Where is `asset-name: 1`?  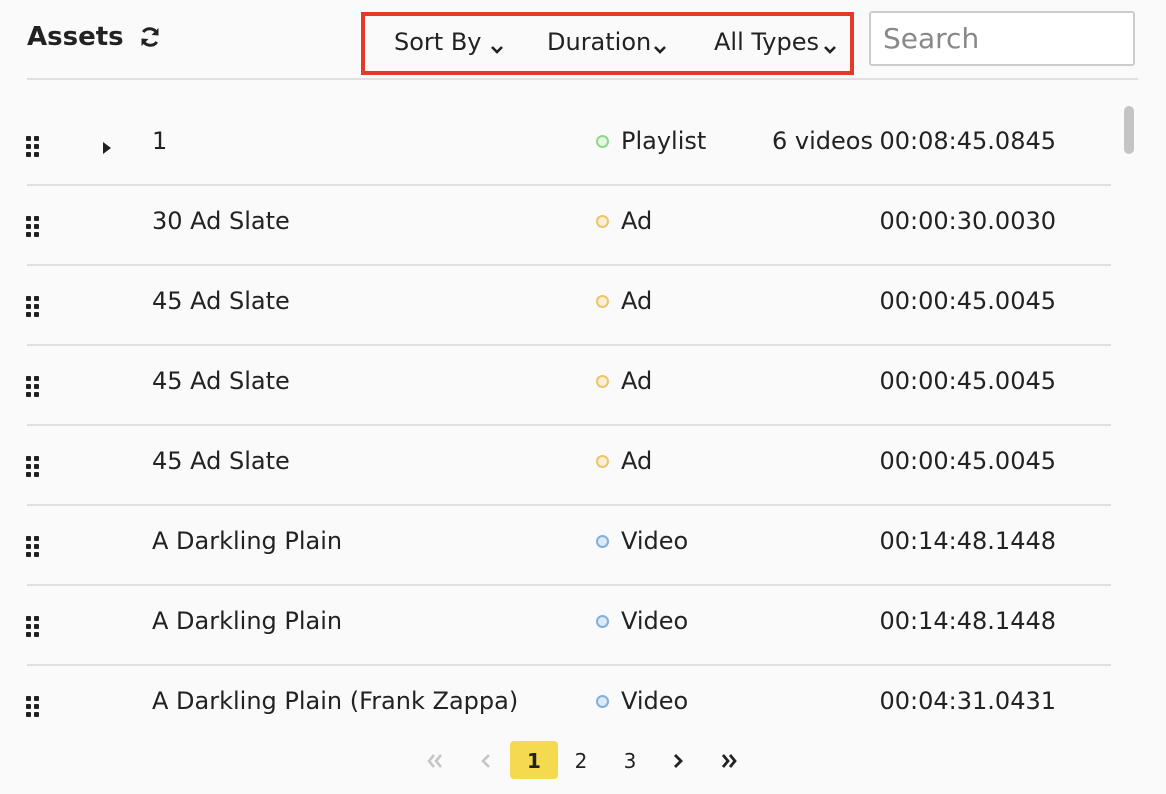 asset-name: 1 is located at coordinates (160, 141).